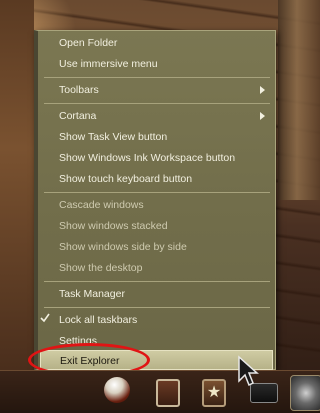 The width and height of the screenshot is (320, 413). I want to click on menu-item-show-the-desktop: Show the desktop, so click(156, 268).